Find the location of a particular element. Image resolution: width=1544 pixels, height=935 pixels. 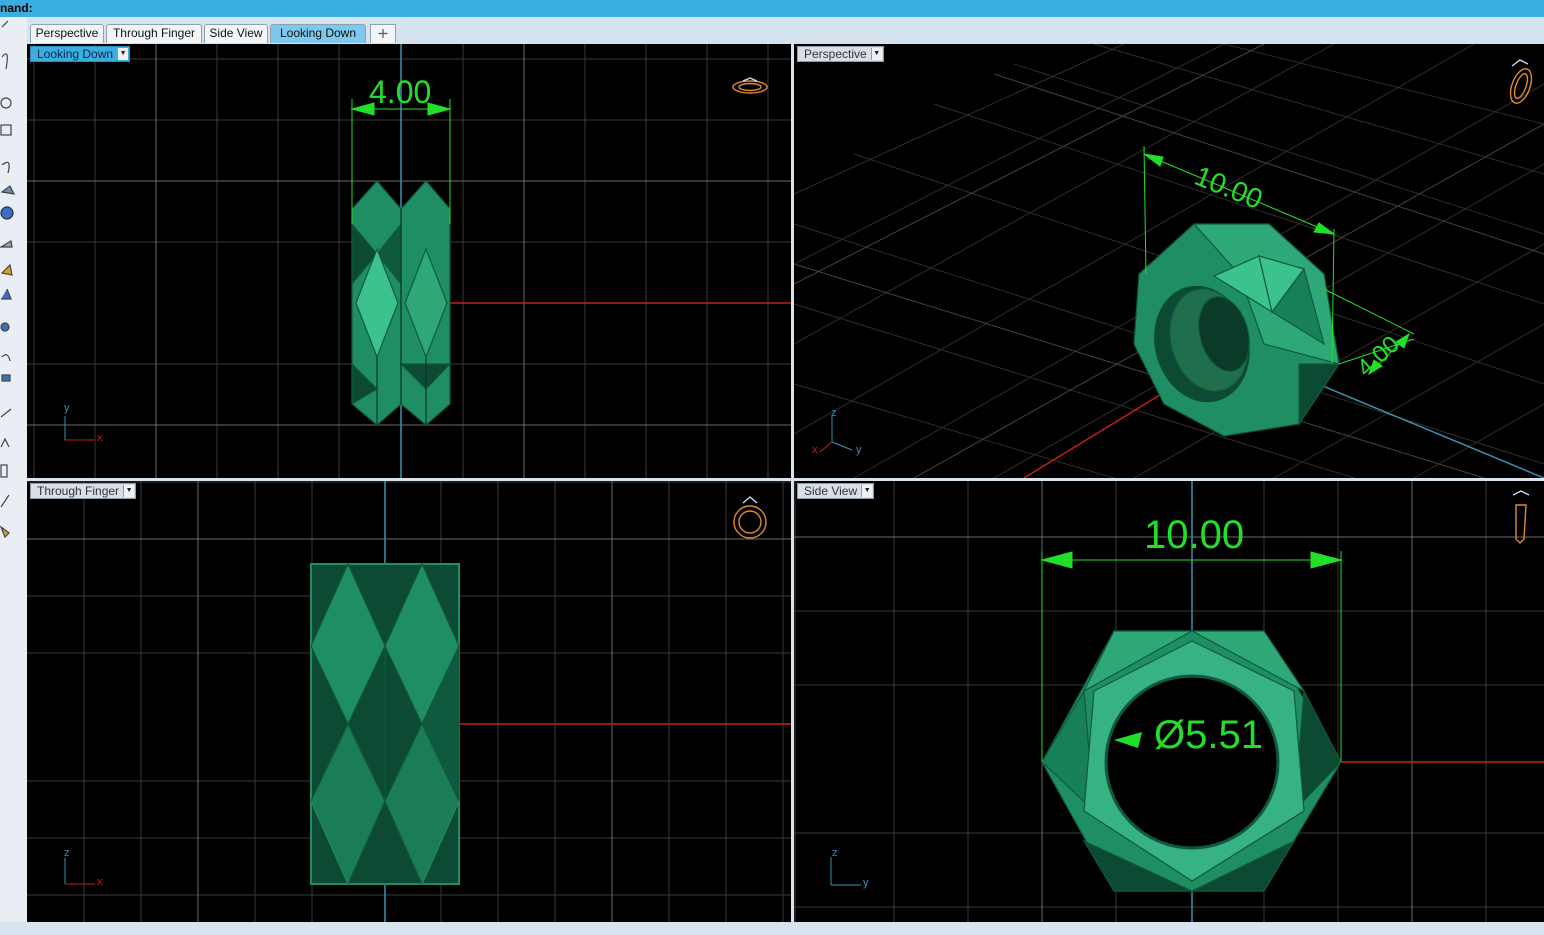

width-dimension-value: 10.00 is located at coordinates (1194, 535).